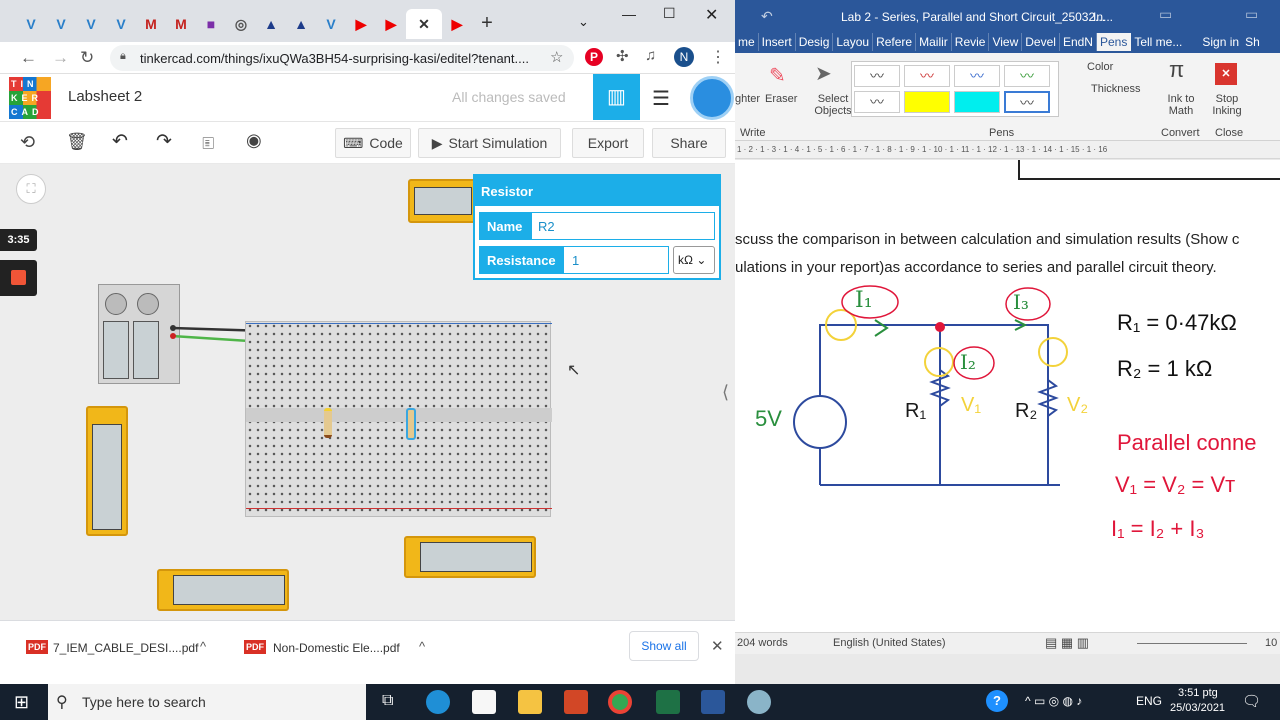  Describe the element at coordinates (1181, 105) in the screenshot. I see `ink-to-math-label: Ink to Math` at that location.